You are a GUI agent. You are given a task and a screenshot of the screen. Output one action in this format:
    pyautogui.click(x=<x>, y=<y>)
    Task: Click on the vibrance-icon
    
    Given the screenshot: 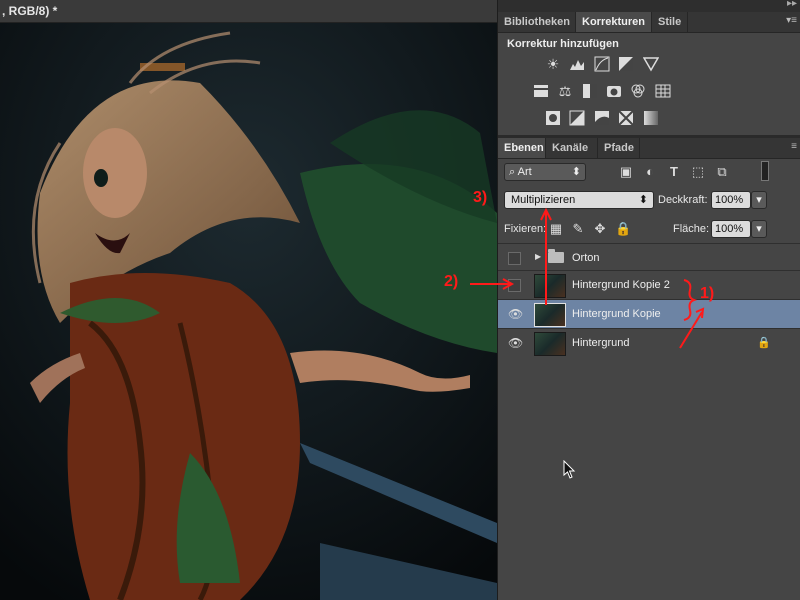 What is the action you would take?
    pyautogui.click(x=651, y=64)
    